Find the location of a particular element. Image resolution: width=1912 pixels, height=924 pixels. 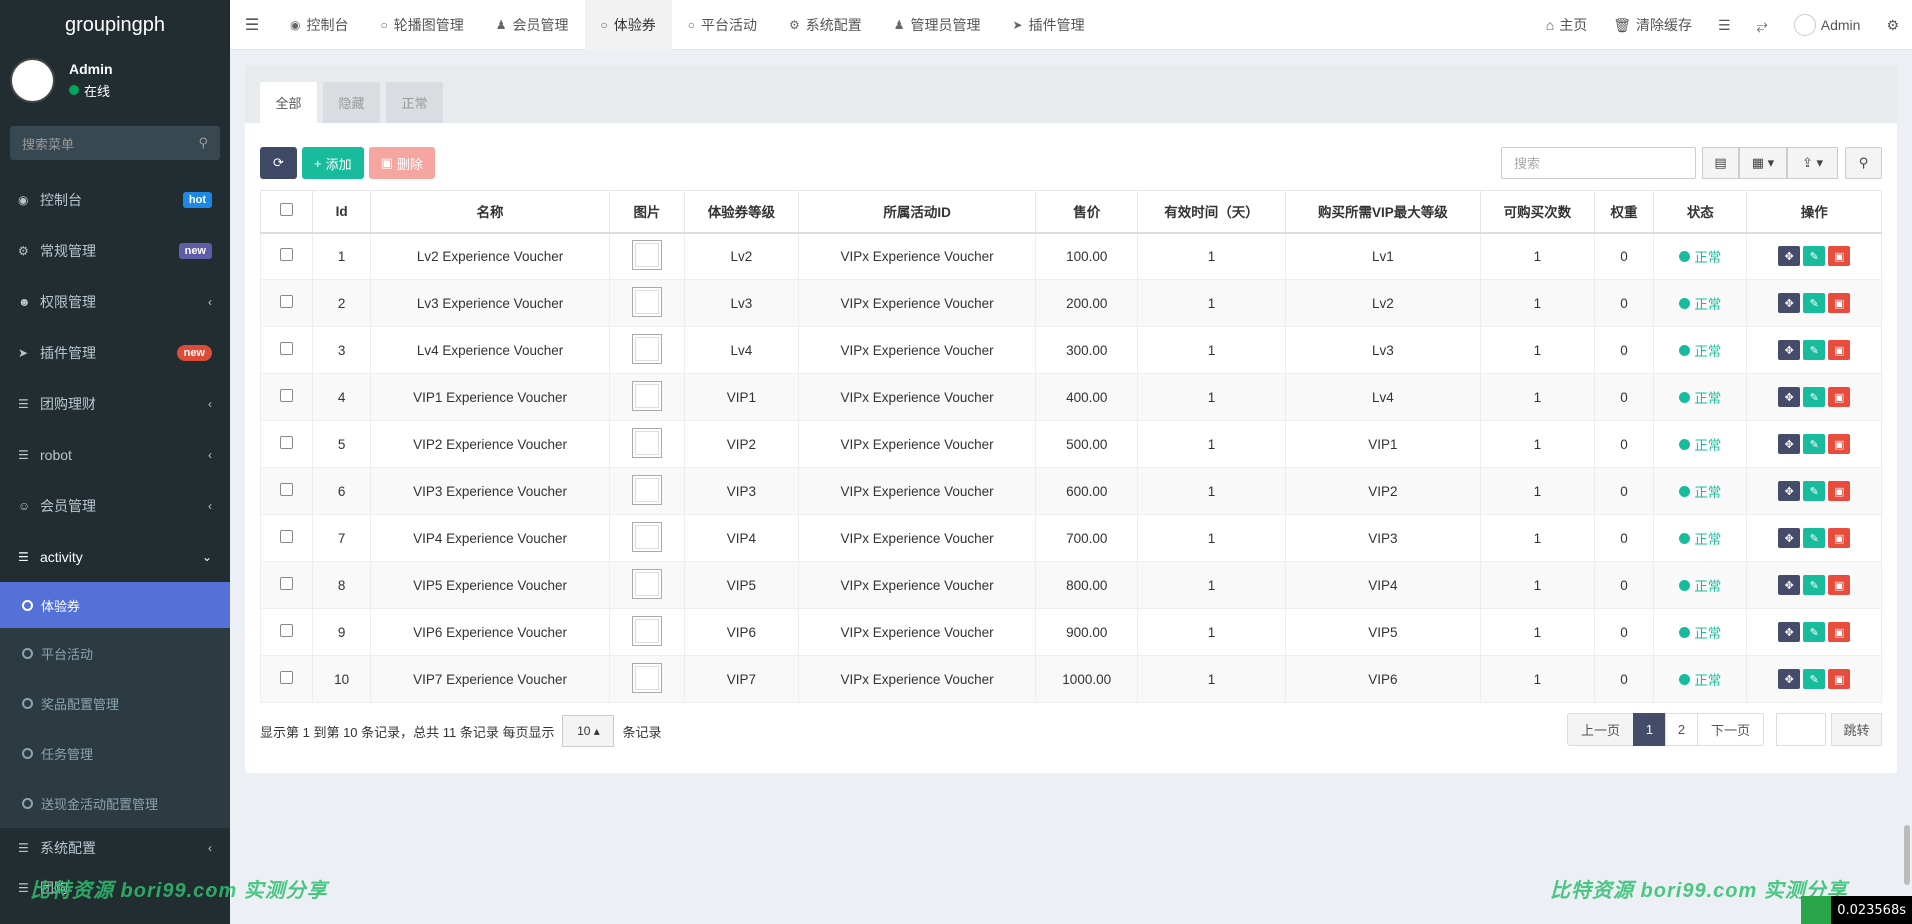

tab-dashboard: ◉ 控制台 is located at coordinates (319, 25).